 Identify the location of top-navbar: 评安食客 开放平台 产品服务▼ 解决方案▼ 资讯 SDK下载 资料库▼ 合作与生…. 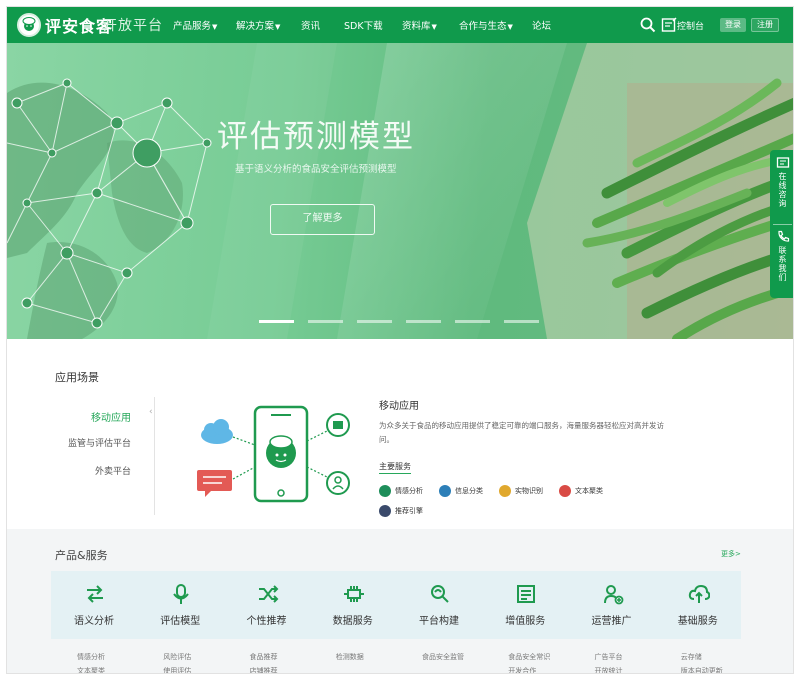
(400, 25).